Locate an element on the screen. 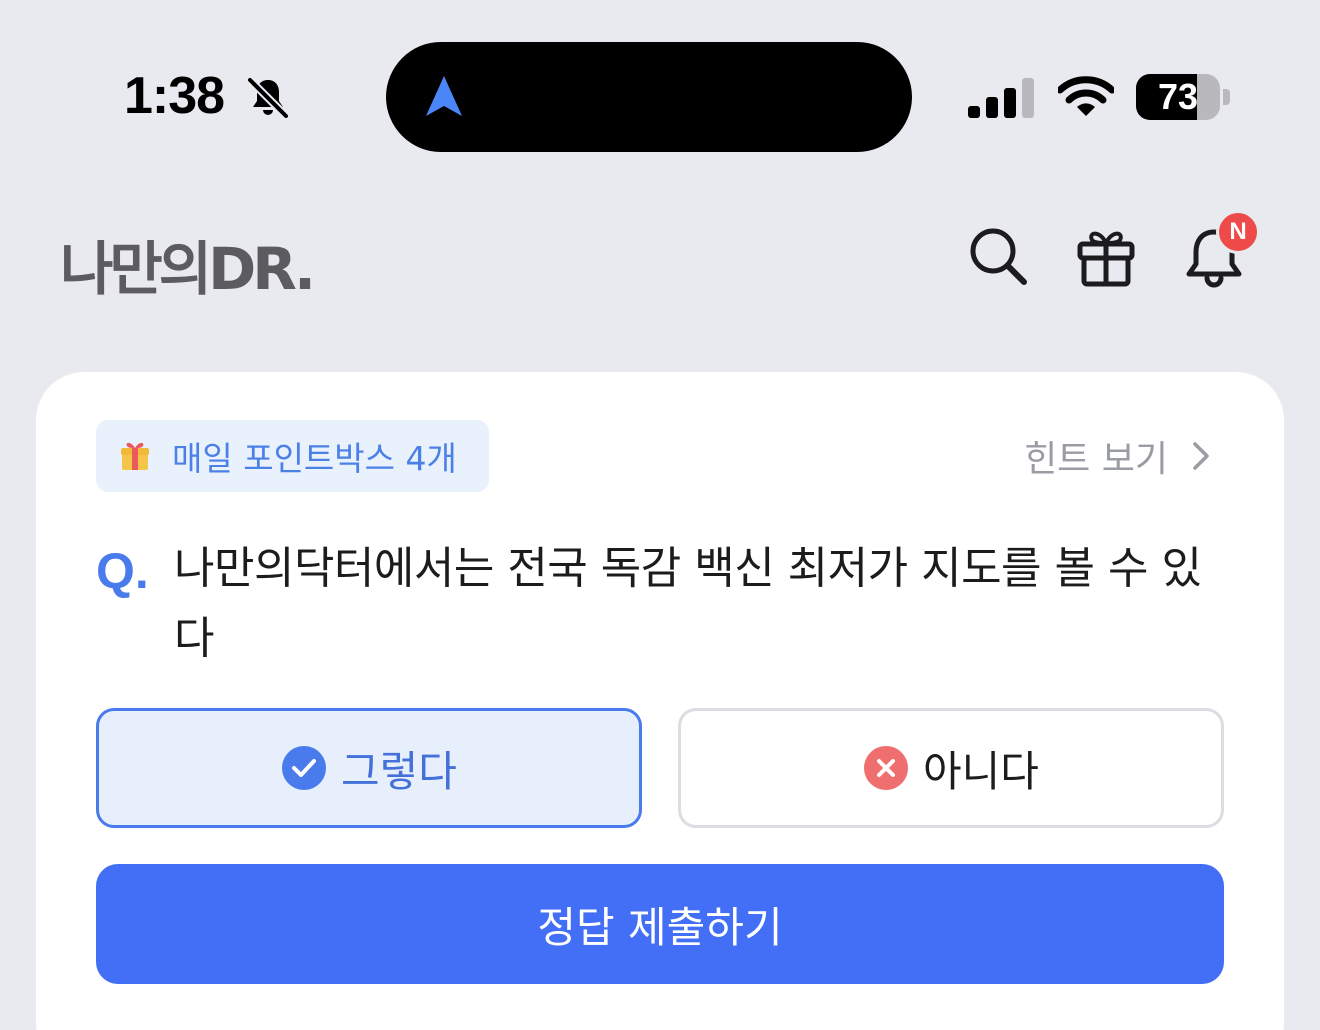 This screenshot has width=1320, height=1030. status-time: 1:38 is located at coordinates (174, 96).